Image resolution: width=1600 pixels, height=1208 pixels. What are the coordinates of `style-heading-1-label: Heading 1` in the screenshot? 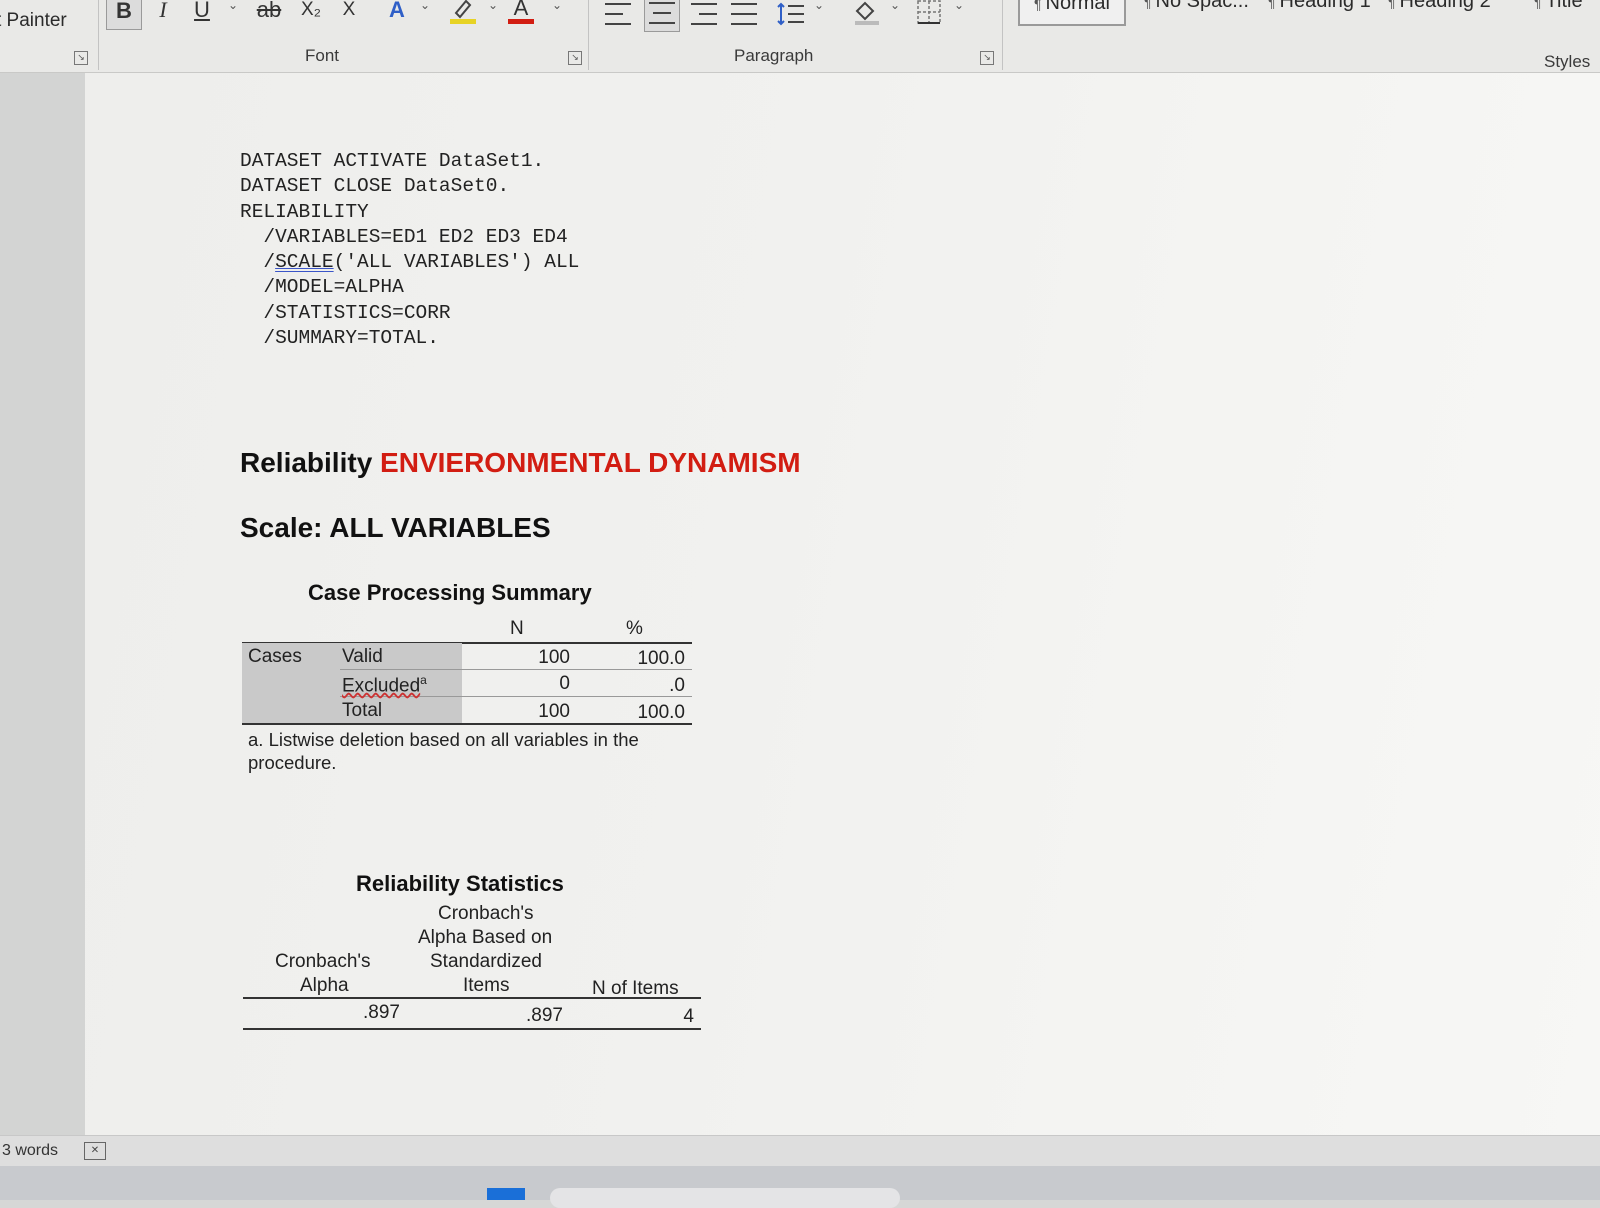 It's located at (1325, 6).